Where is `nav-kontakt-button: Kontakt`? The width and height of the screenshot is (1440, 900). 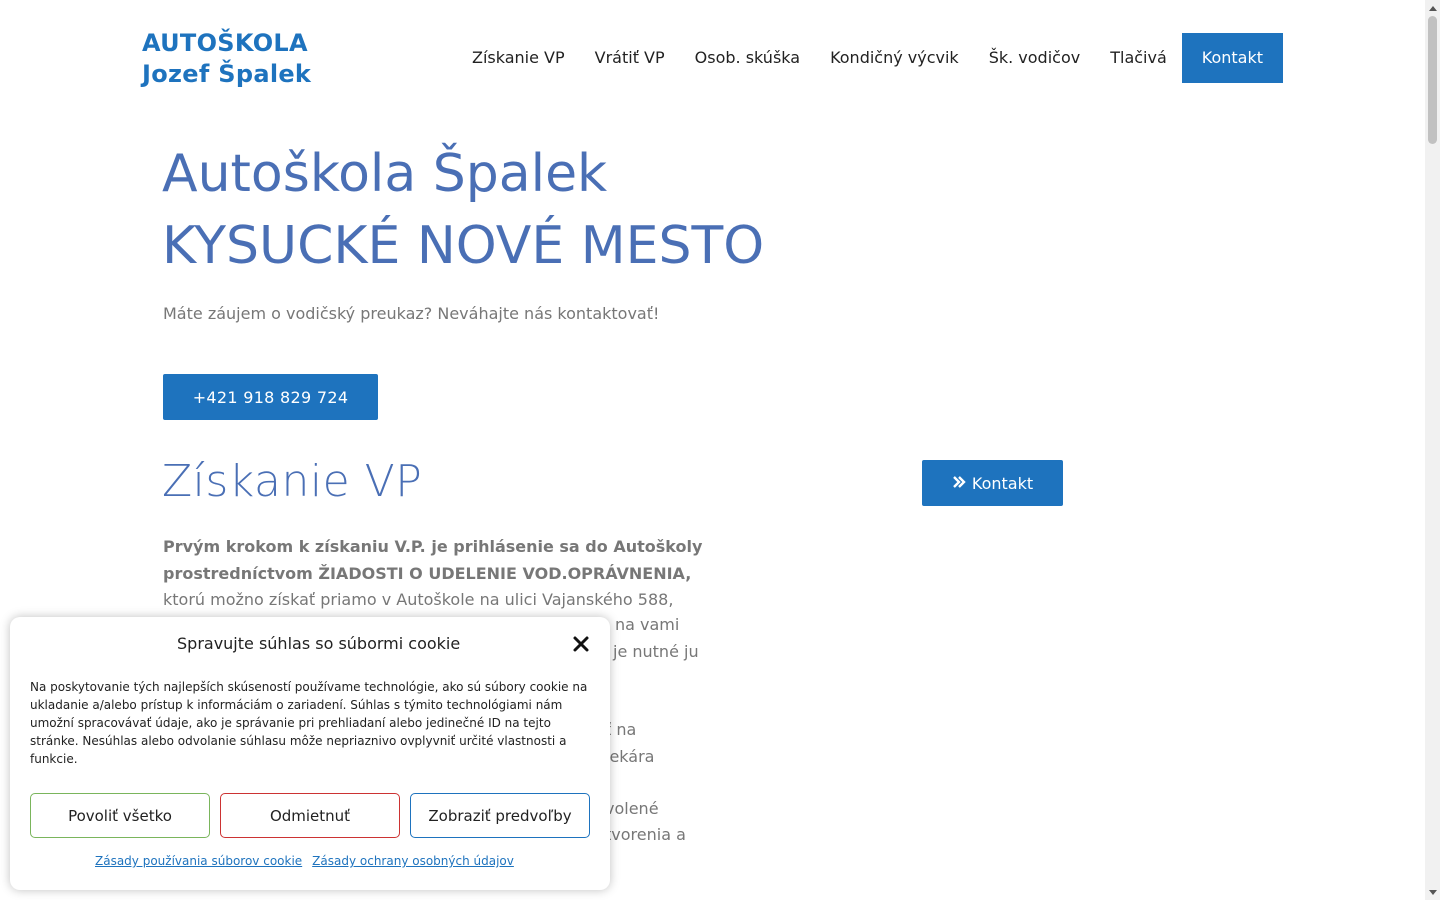
nav-kontakt-button: Kontakt is located at coordinates (1232, 58).